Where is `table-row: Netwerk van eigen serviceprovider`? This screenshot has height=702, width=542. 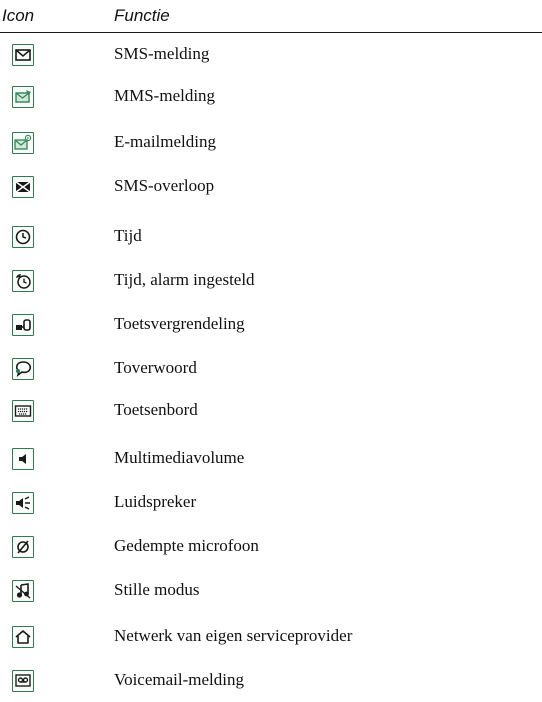
table-row: Netwerk van eigen serviceprovider is located at coordinates (271, 639).